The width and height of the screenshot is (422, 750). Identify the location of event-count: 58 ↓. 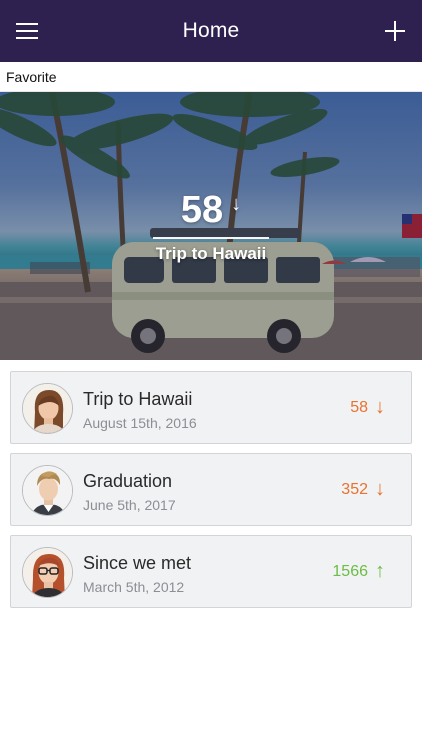
(367, 407).